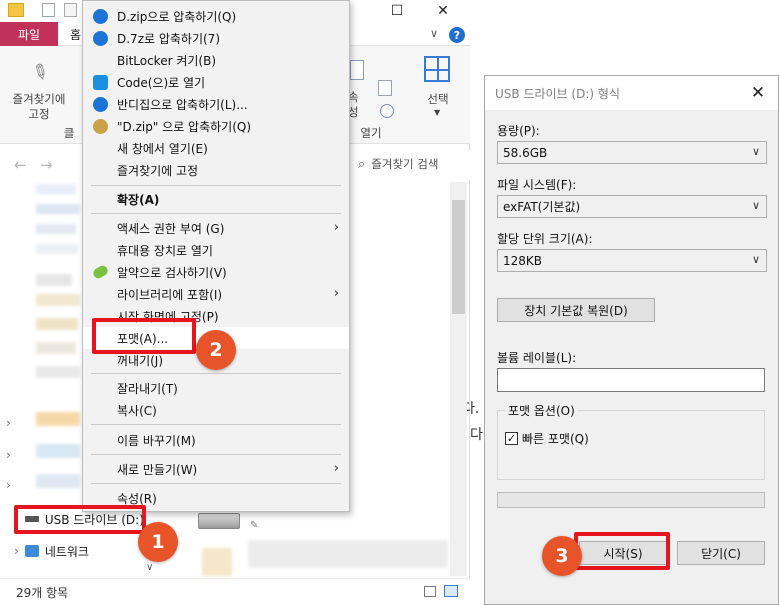  Describe the element at coordinates (140, 360) in the screenshot. I see `menu-item-label: 꺼내기(J)` at that location.